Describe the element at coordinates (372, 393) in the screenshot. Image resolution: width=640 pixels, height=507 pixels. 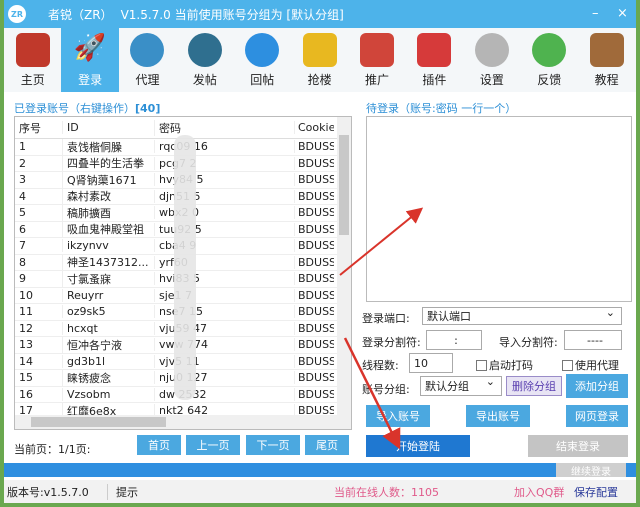
I see `arrow-to-start-button` at that location.